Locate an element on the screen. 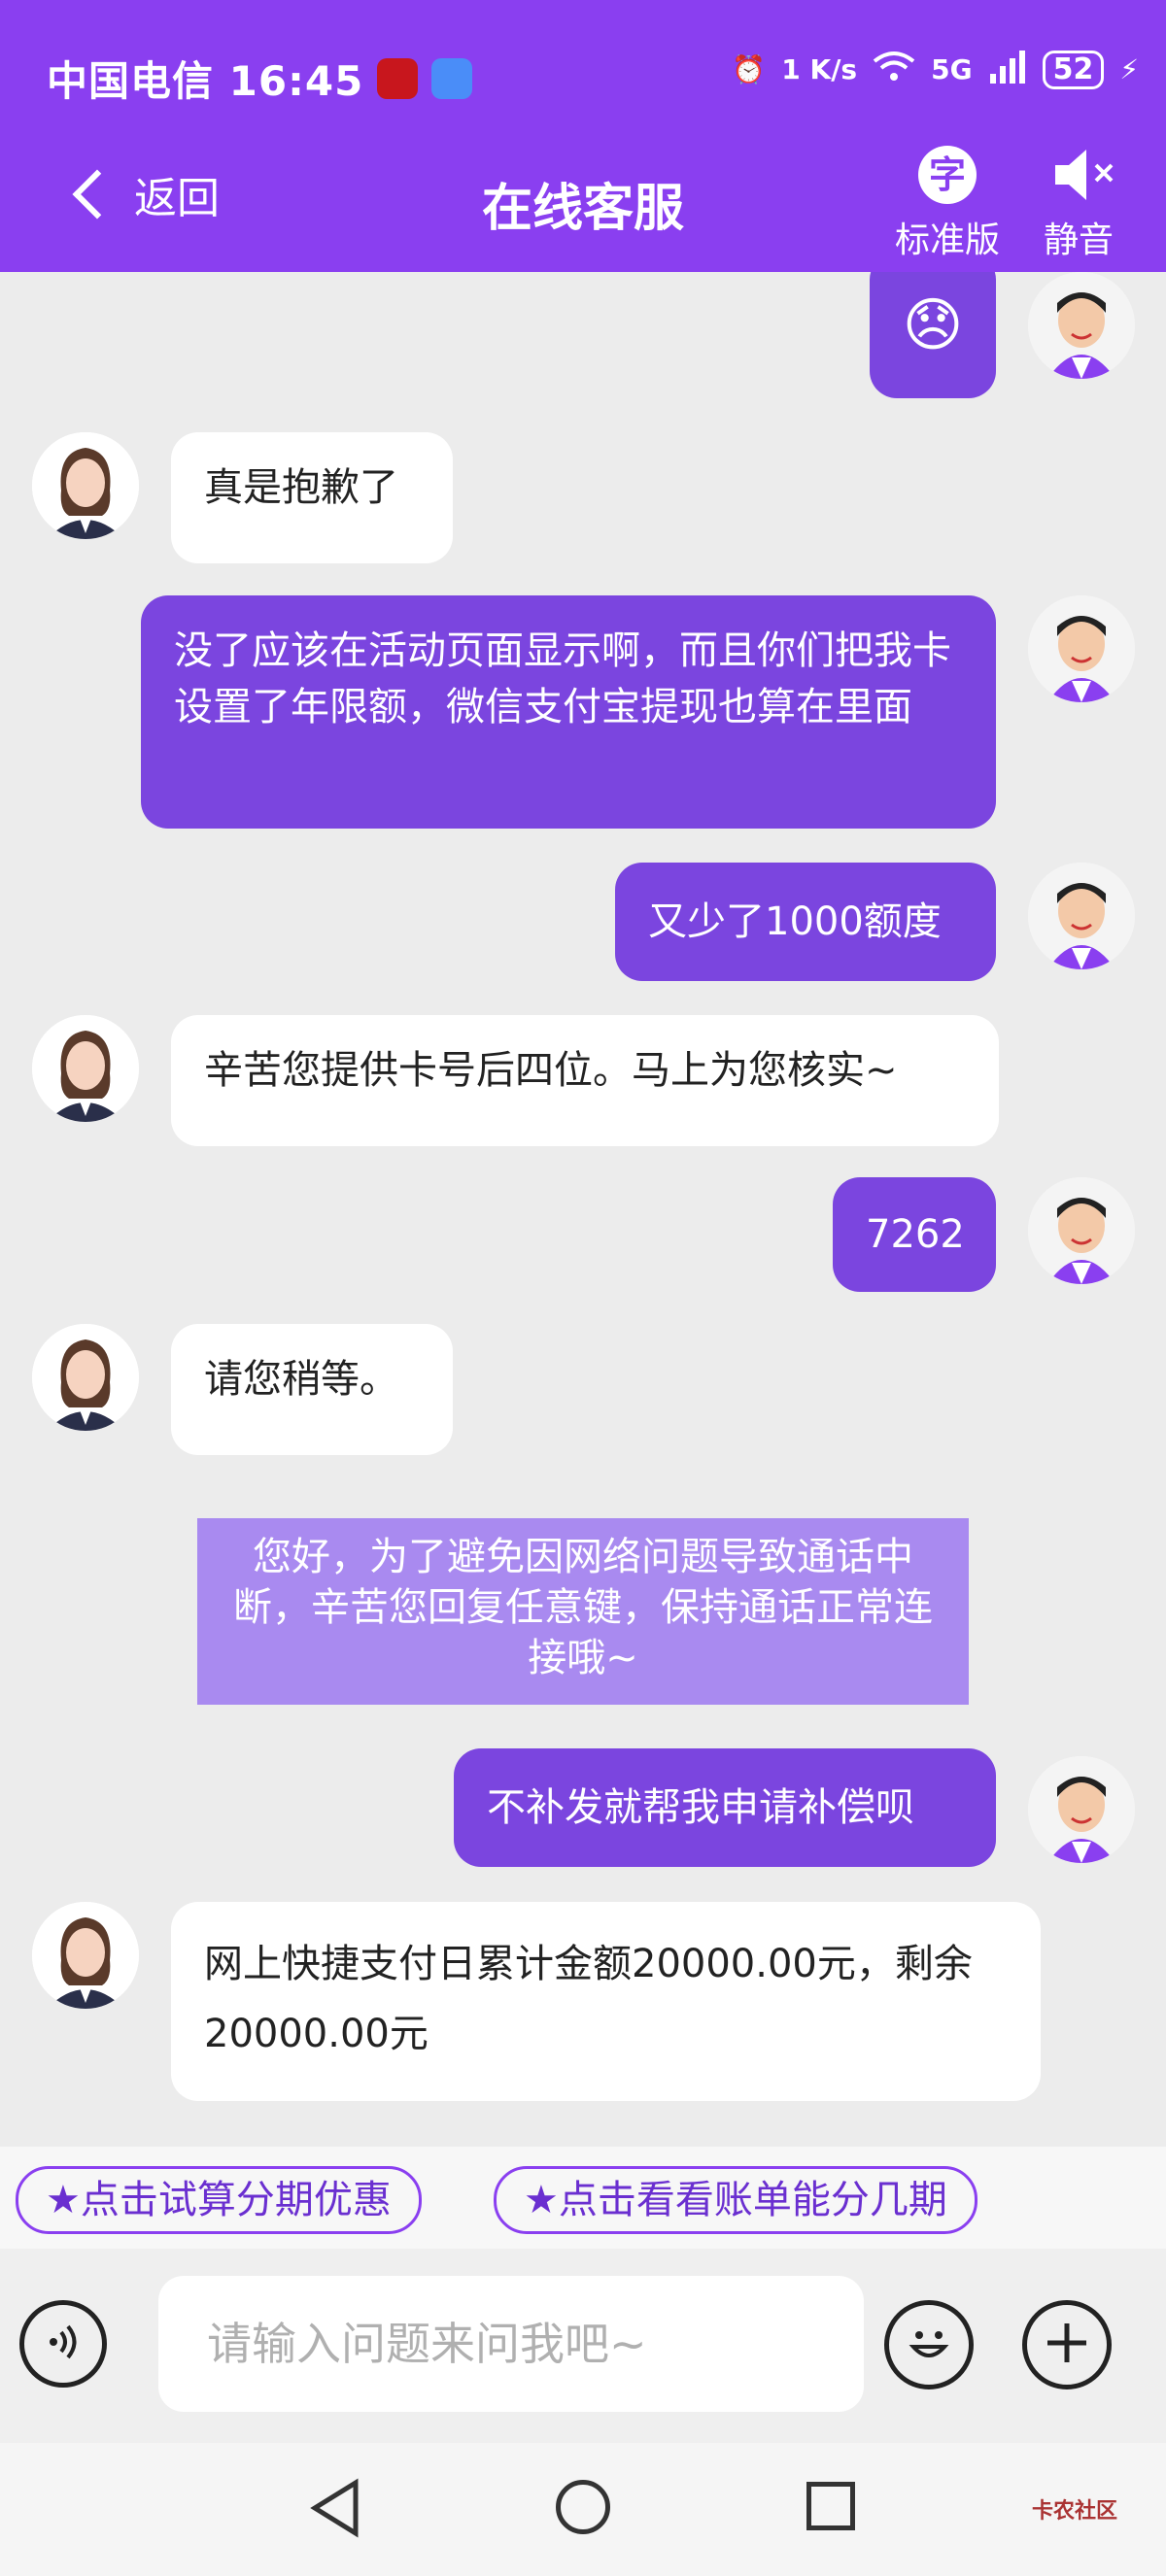 The image size is (1166, 2576). emoji-button is located at coordinates (929, 2345).